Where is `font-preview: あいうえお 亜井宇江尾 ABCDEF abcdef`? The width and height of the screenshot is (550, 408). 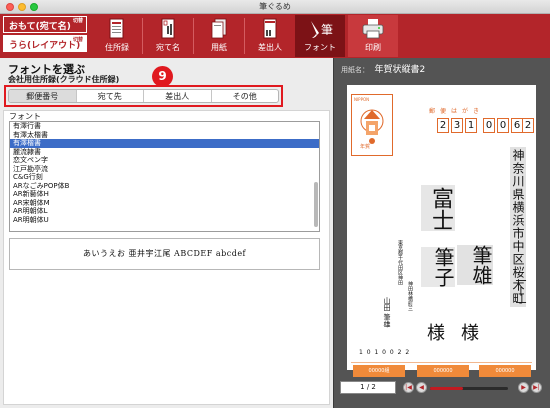 font-preview: あいうえお 亜井宇江尾 ABCDEF abcdef is located at coordinates (164, 254).